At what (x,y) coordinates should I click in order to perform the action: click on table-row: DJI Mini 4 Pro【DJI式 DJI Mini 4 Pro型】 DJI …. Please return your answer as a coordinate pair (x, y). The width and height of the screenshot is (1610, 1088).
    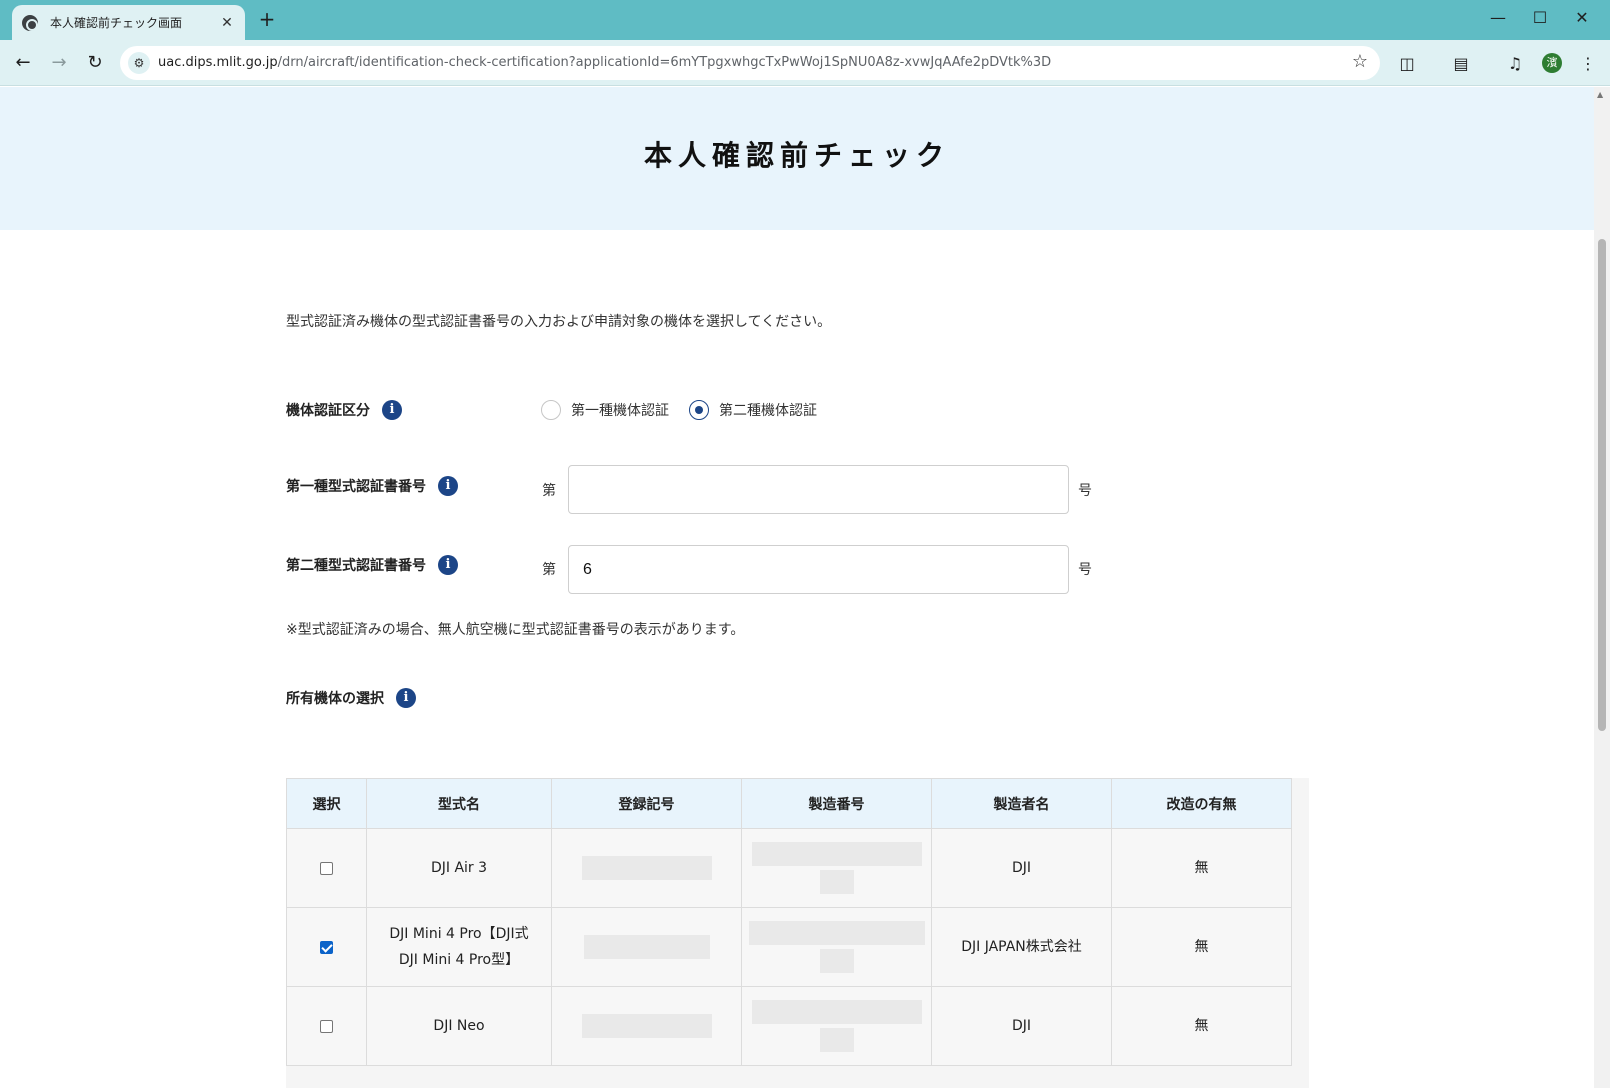
    Looking at the image, I should click on (789, 947).